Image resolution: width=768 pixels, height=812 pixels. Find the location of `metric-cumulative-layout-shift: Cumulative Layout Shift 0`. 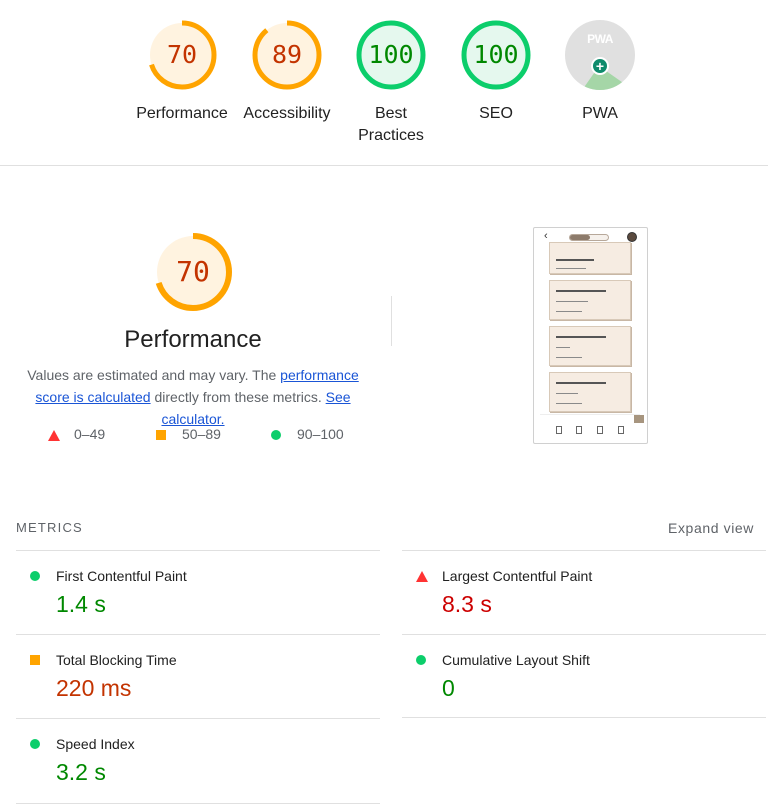

metric-cumulative-layout-shift: Cumulative Layout Shift 0 is located at coordinates (584, 676).